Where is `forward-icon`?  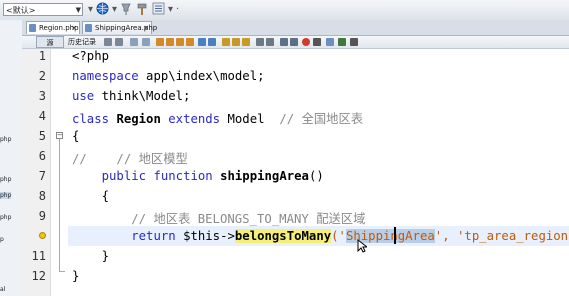
forward-icon is located at coordinates (119, 42).